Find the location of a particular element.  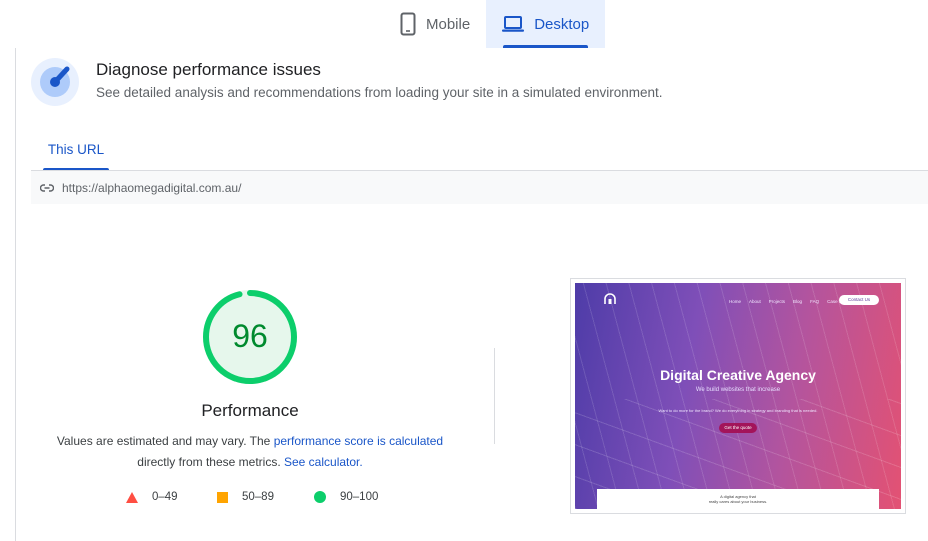

tab-desktop-label: Desktop is located at coordinates (562, 24).